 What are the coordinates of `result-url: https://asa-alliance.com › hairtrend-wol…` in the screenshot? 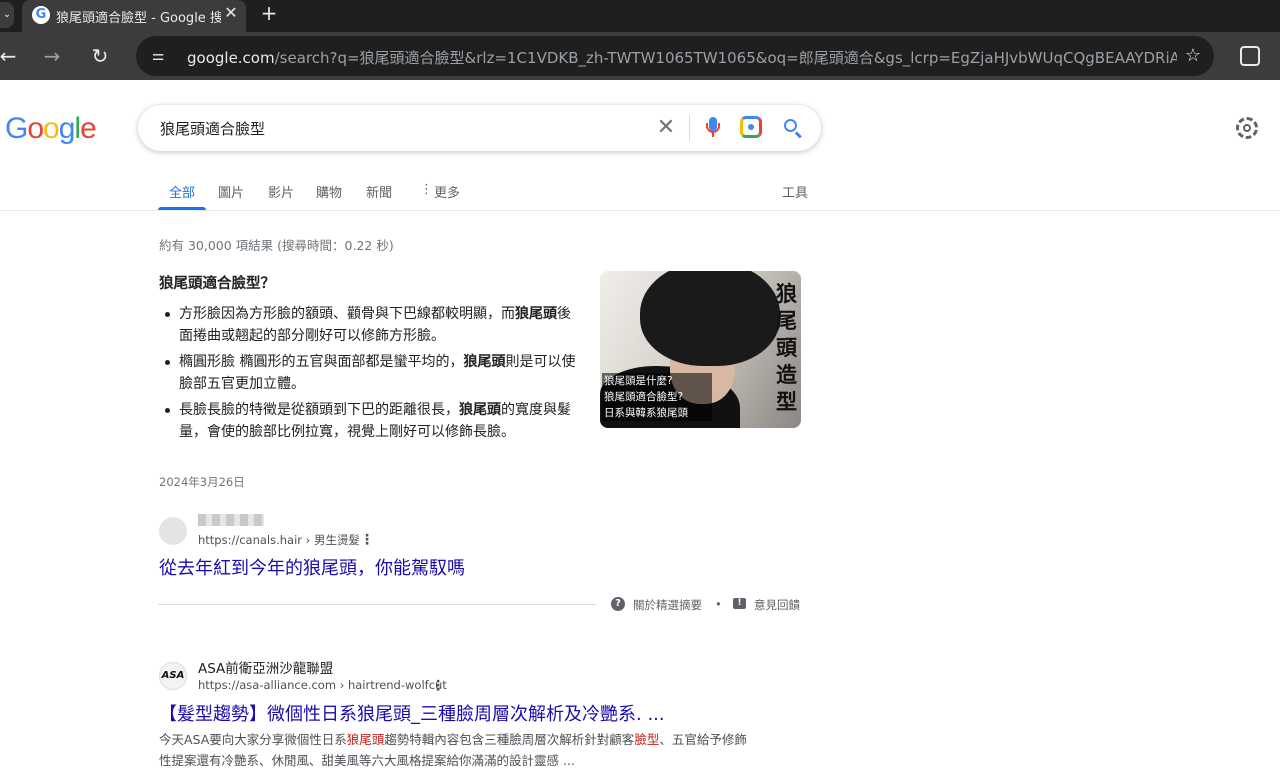 It's located at (322, 685).